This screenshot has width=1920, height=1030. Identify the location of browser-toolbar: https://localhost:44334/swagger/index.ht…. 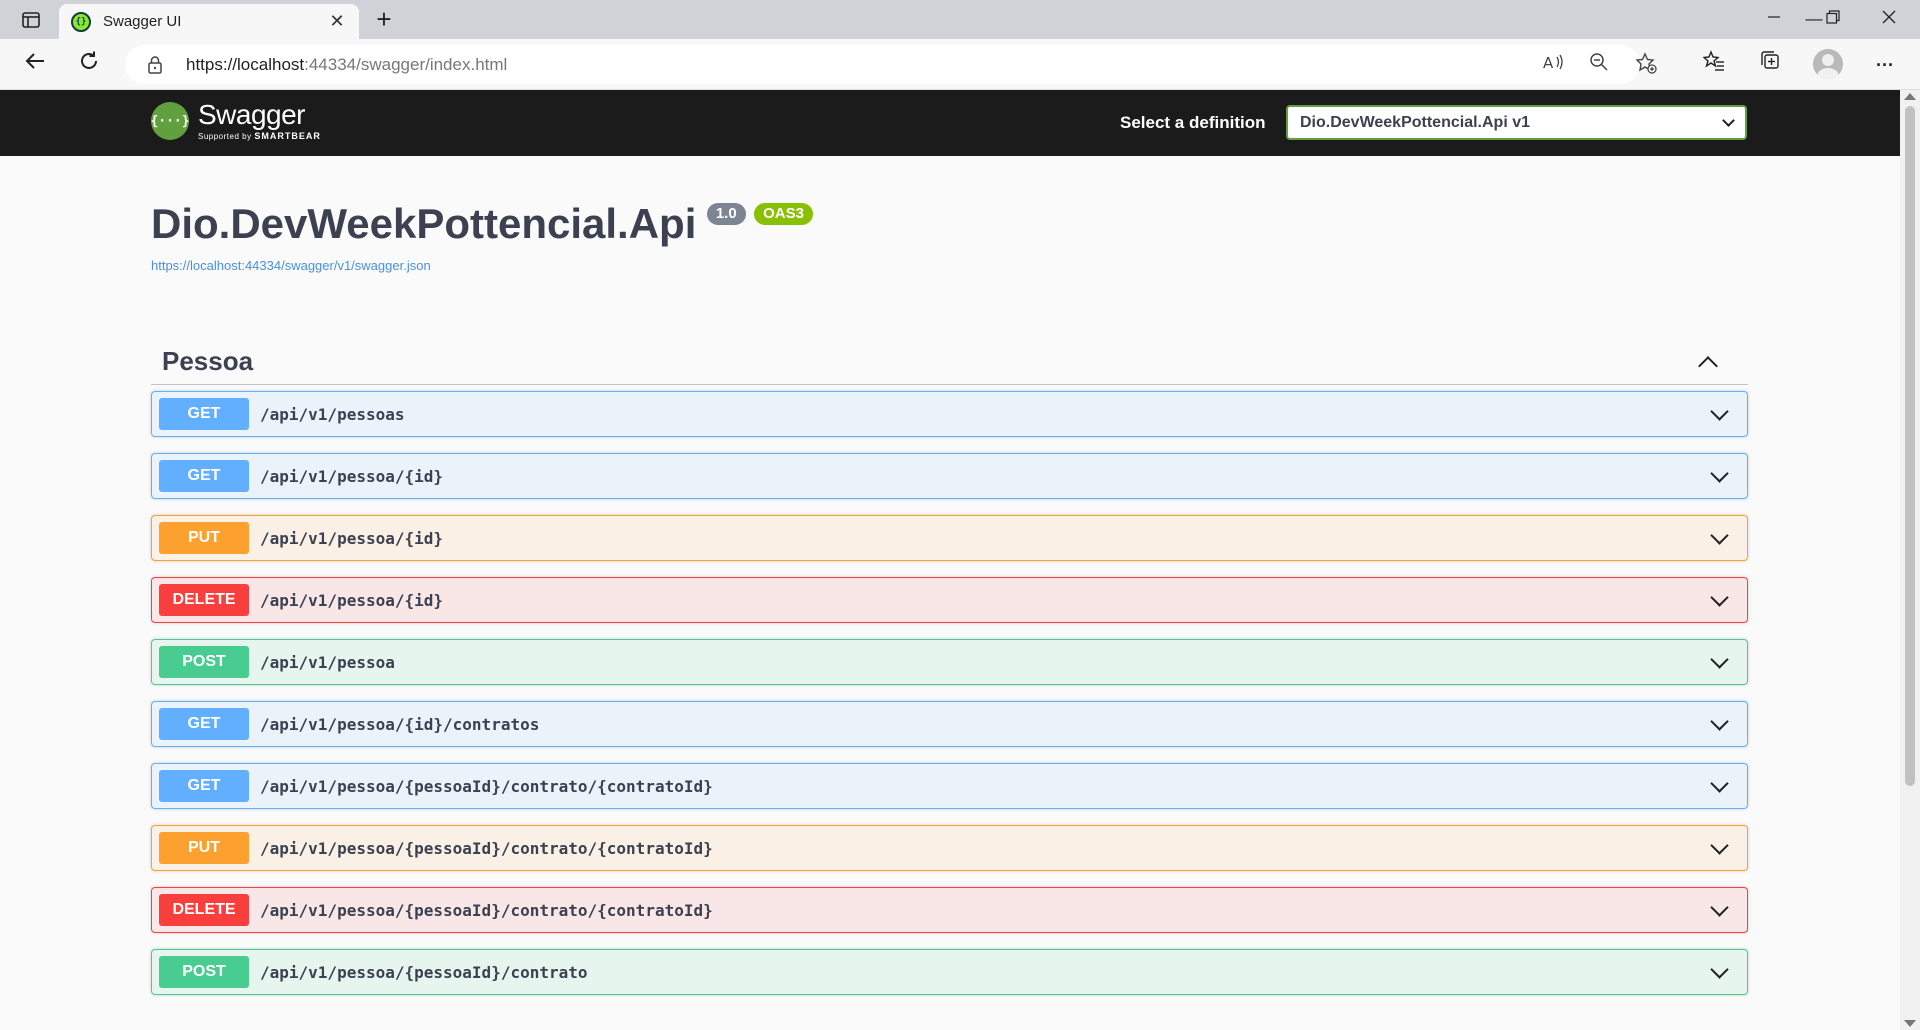
(960, 64).